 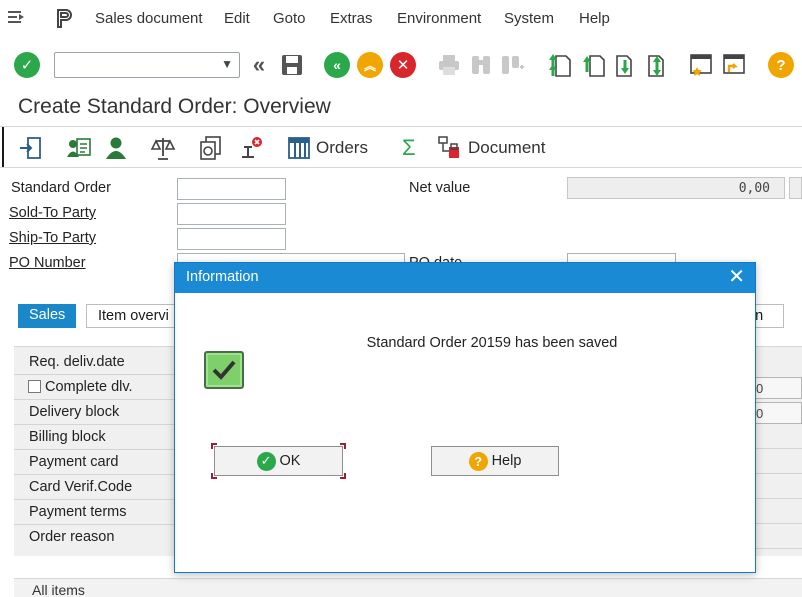 What do you see at coordinates (174, 106) in the screenshot?
I see `page-title: Create Standard Order: Overview` at bounding box center [174, 106].